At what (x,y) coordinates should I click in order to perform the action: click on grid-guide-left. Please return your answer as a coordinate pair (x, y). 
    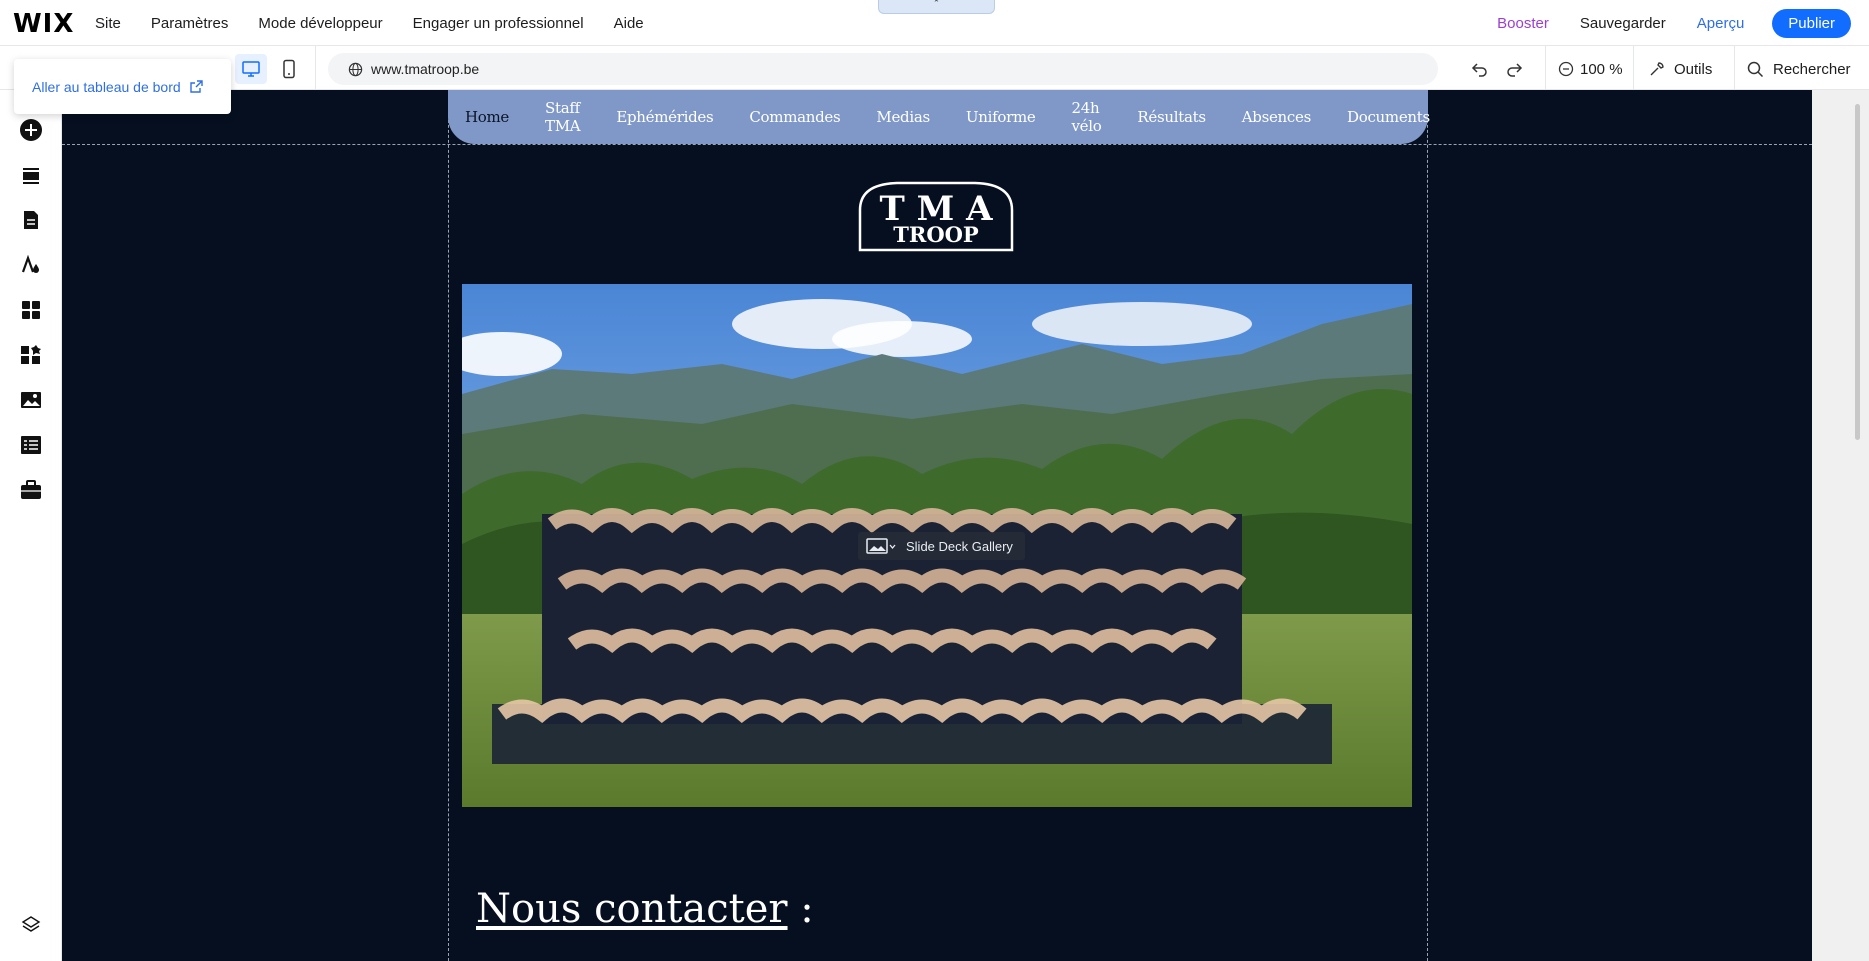
    Looking at the image, I should click on (448, 525).